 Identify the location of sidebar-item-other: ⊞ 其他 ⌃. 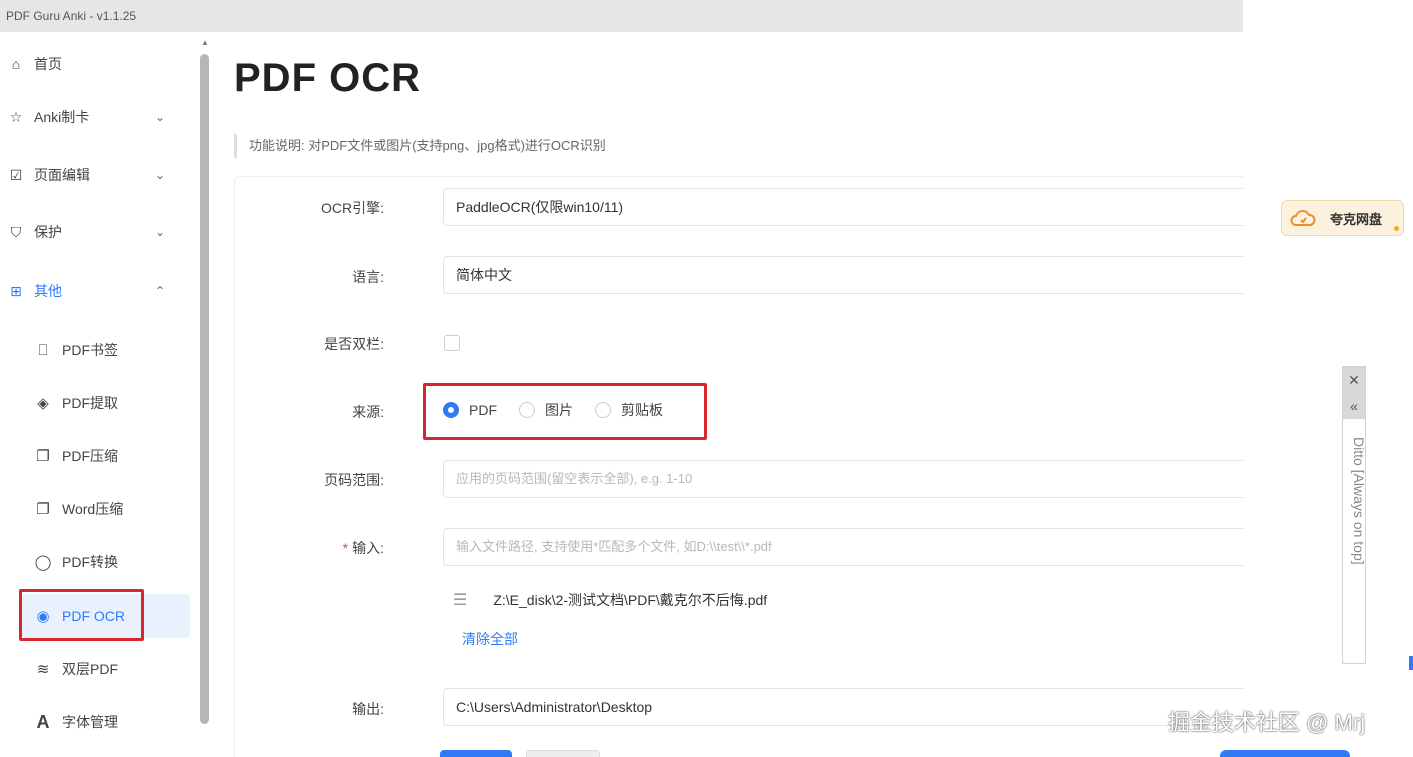
(95, 291).